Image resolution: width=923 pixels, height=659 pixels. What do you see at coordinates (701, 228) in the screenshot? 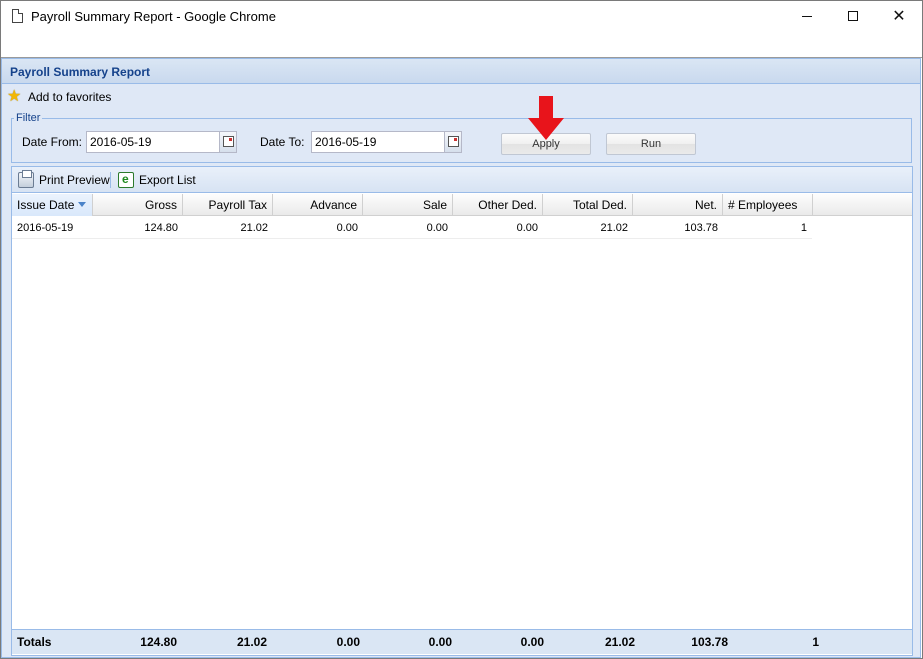
I see `cell-net: 103.78` at bounding box center [701, 228].